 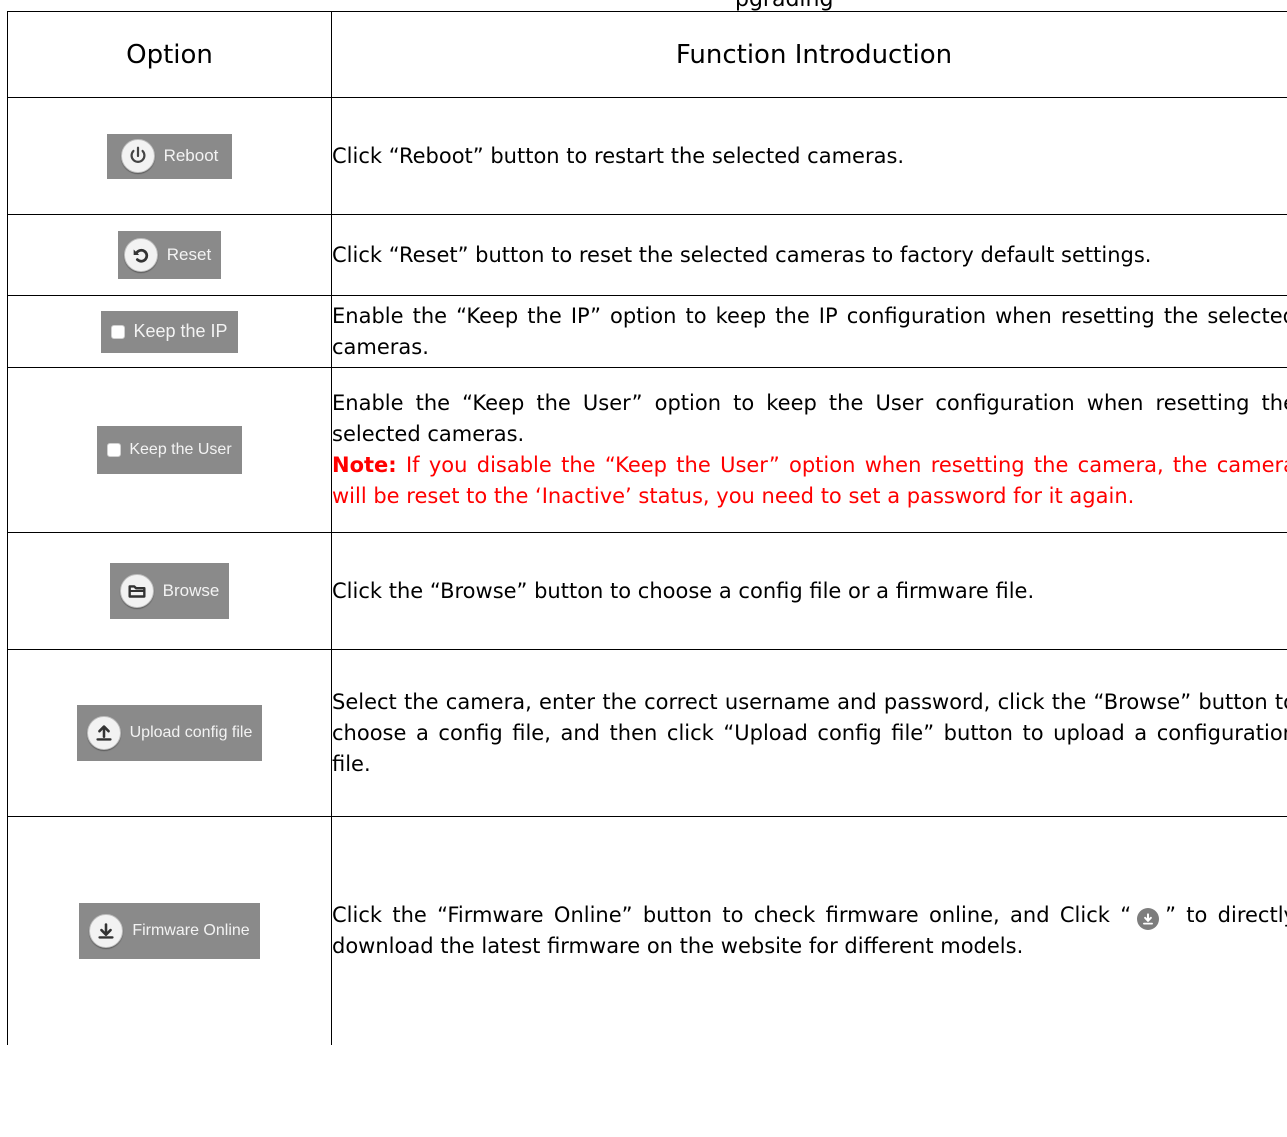 I want to click on keep-the-user-label: Keep the User, so click(x=180, y=449).